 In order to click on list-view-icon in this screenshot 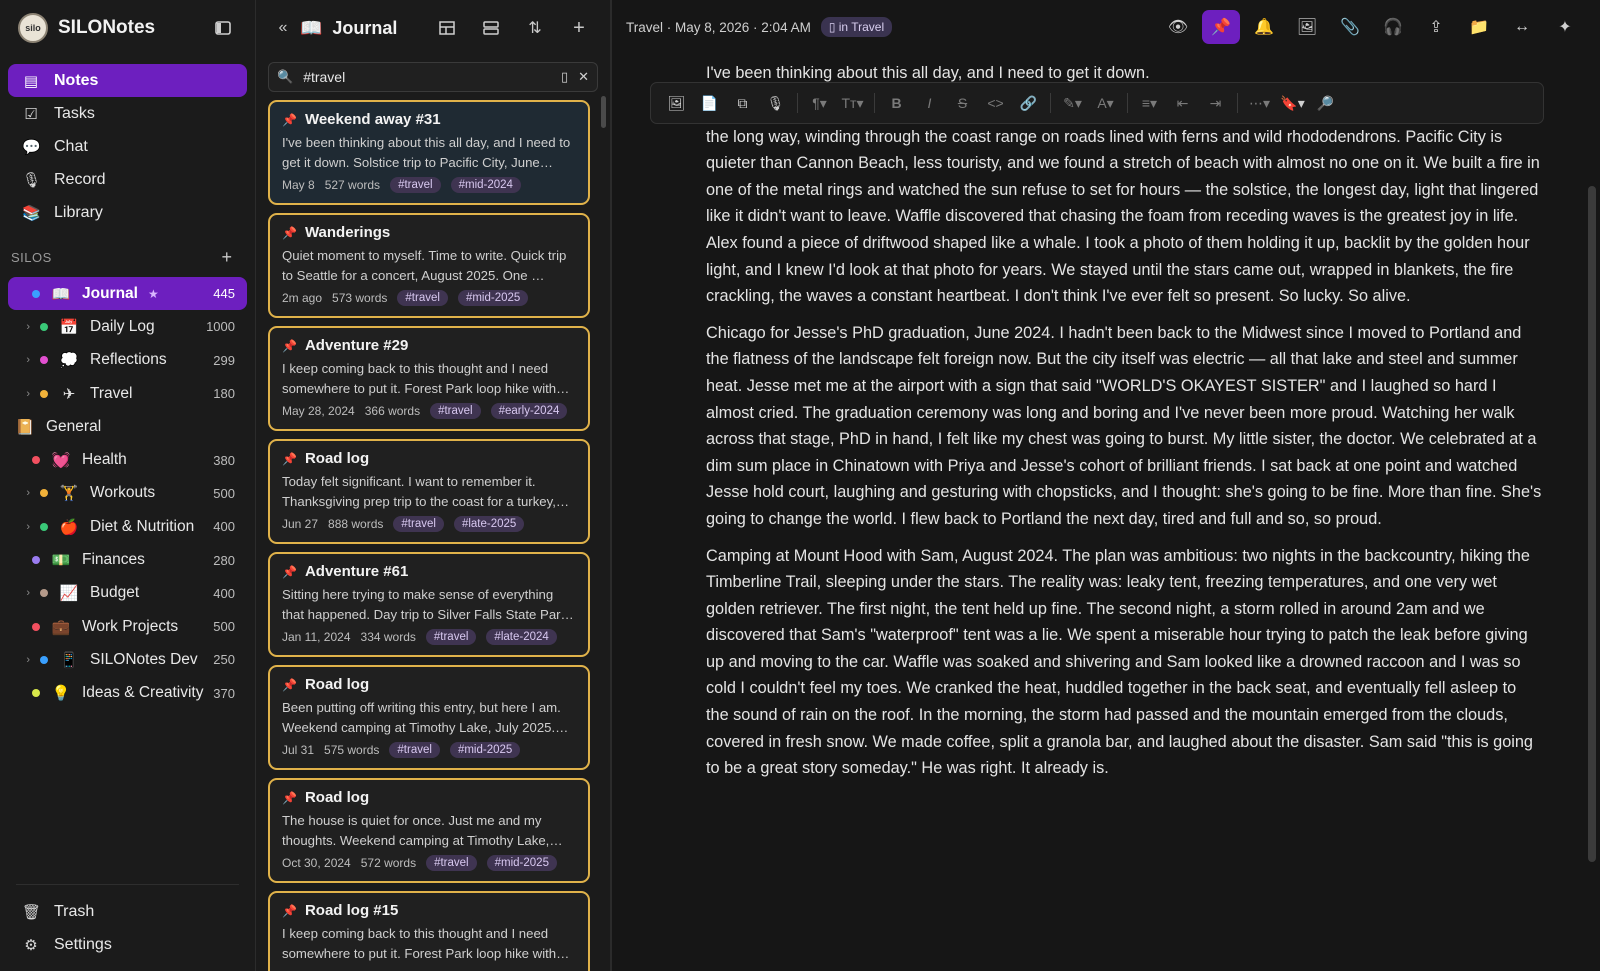, I will do `click(491, 28)`.